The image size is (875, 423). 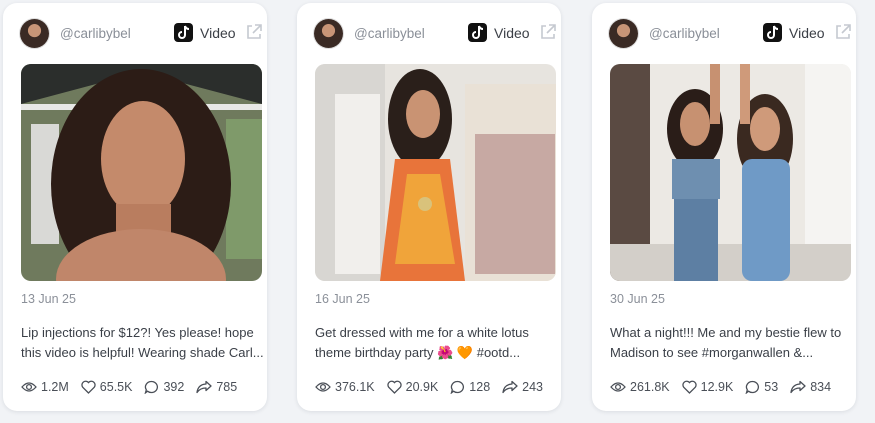 I want to click on likes-count: 65.5K, so click(x=116, y=387).